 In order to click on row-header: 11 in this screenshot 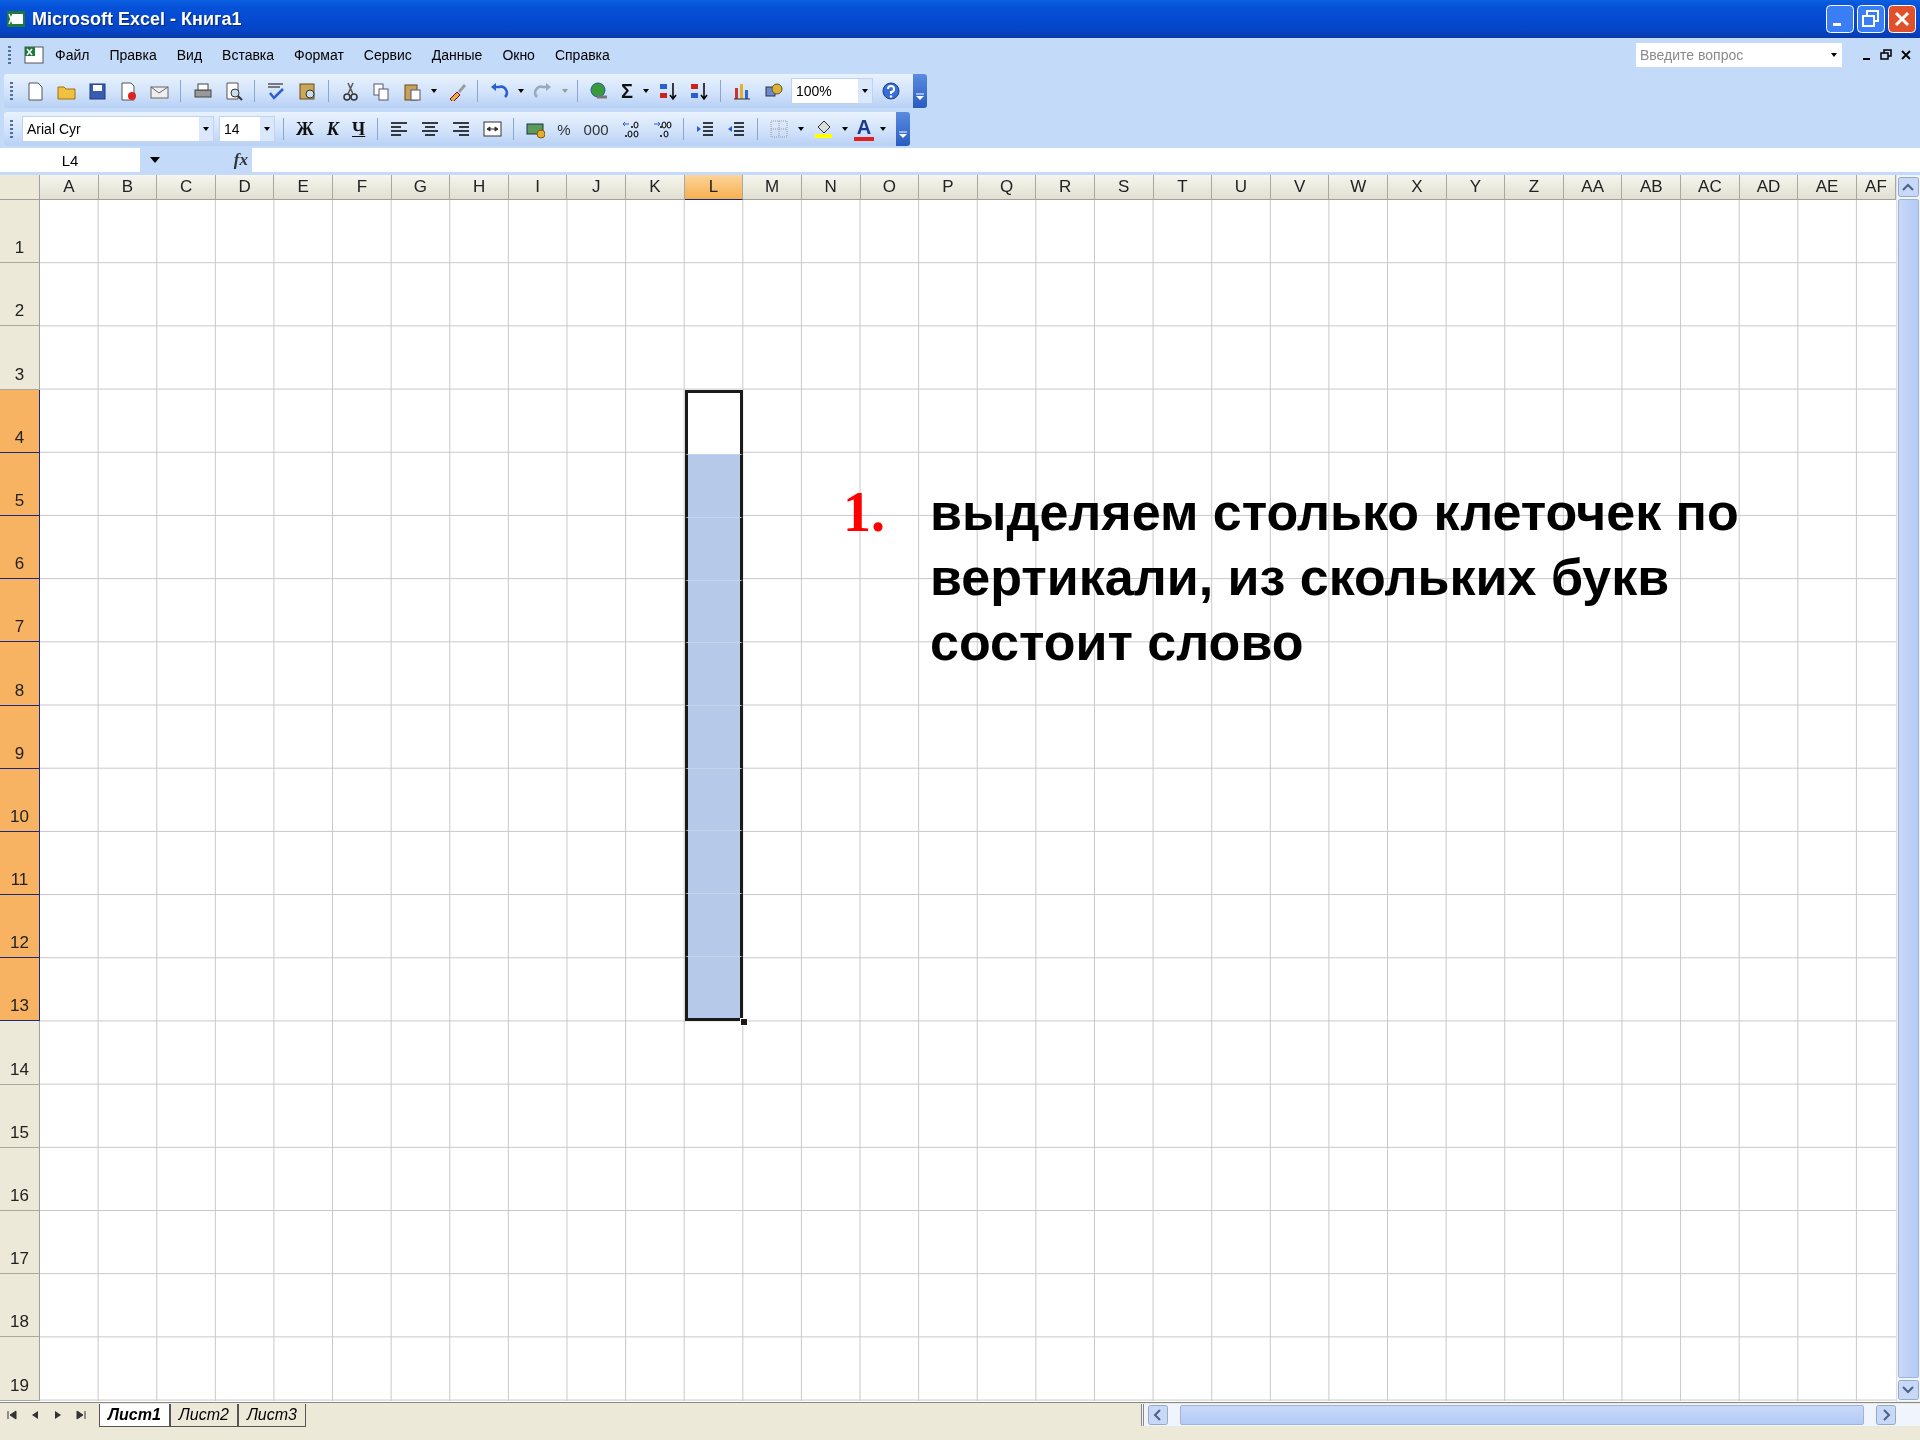, I will do `click(20, 863)`.